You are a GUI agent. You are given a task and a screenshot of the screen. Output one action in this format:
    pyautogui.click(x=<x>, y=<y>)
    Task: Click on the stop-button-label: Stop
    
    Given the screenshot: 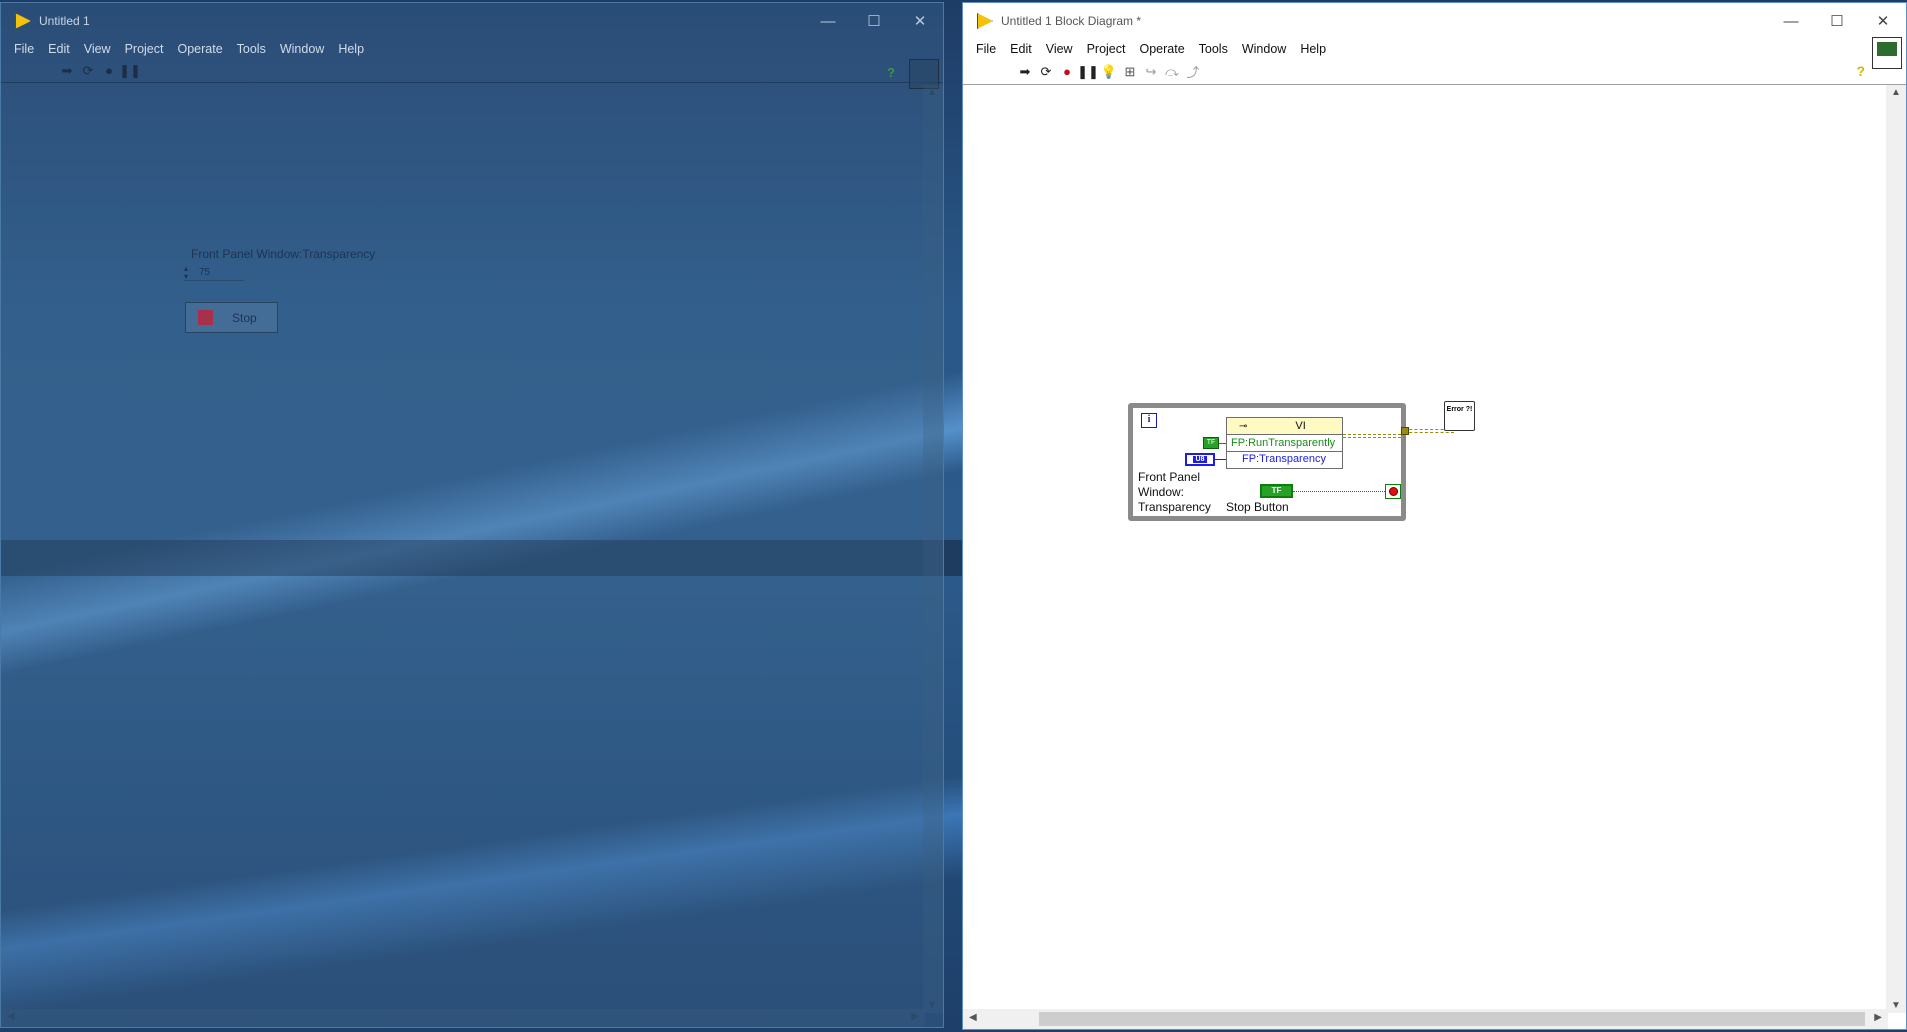 What is the action you would take?
    pyautogui.click(x=244, y=317)
    